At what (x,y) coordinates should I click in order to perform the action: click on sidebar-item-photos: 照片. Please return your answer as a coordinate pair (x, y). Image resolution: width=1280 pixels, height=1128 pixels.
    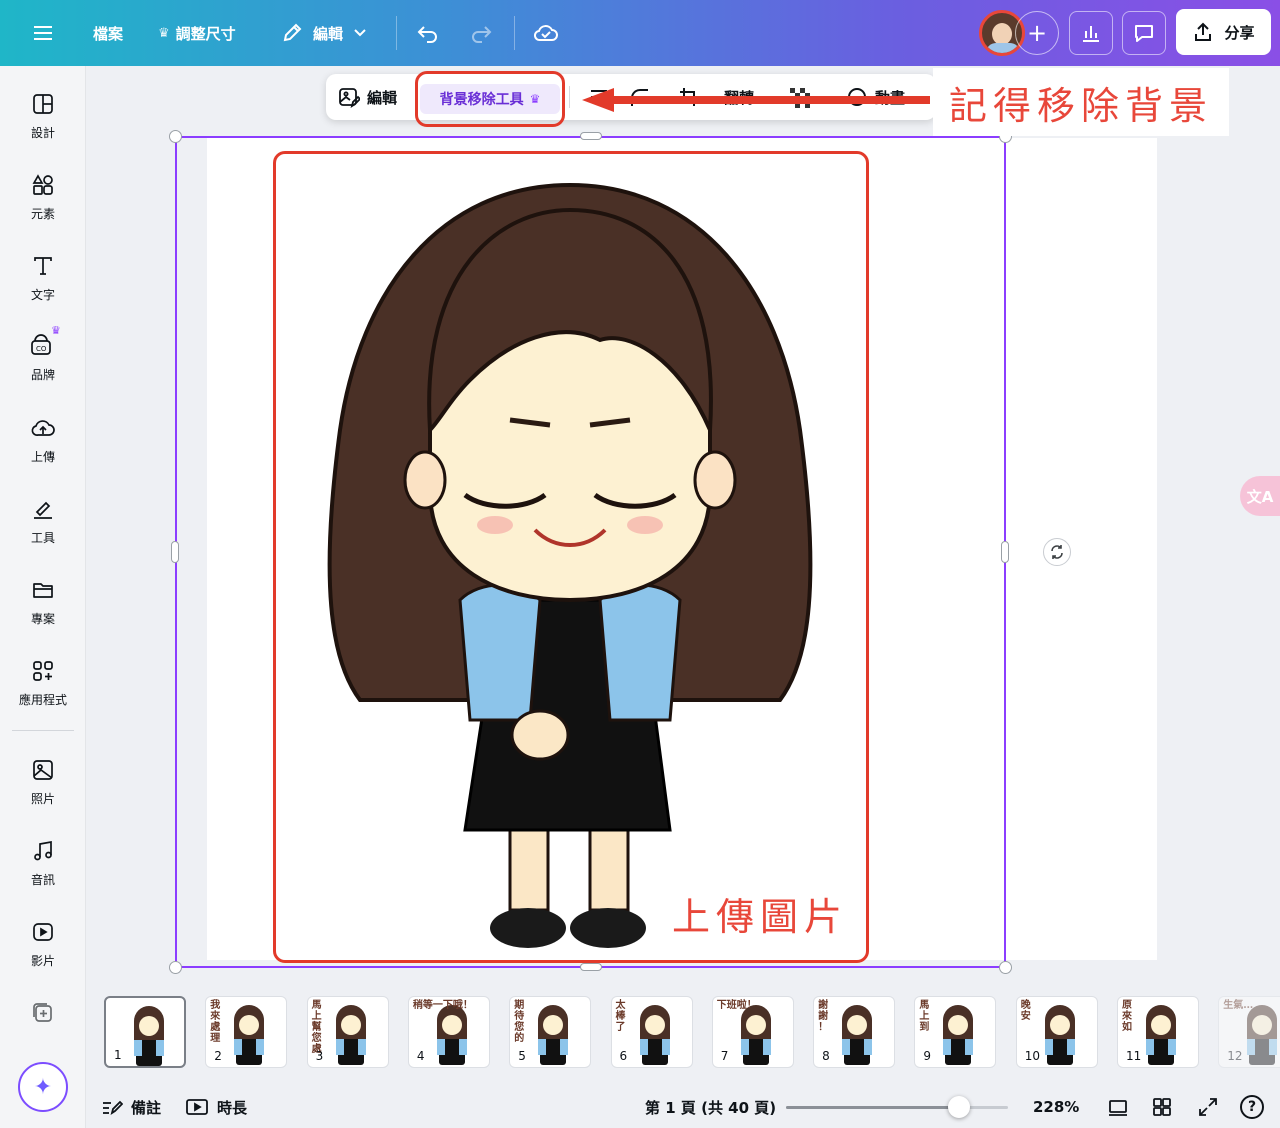
    Looking at the image, I should click on (43, 793).